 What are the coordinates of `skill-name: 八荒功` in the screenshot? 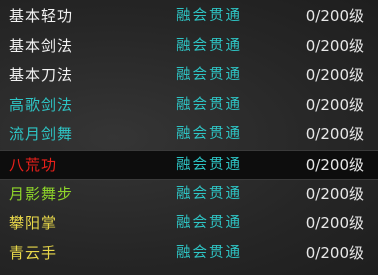 It's located at (33, 164).